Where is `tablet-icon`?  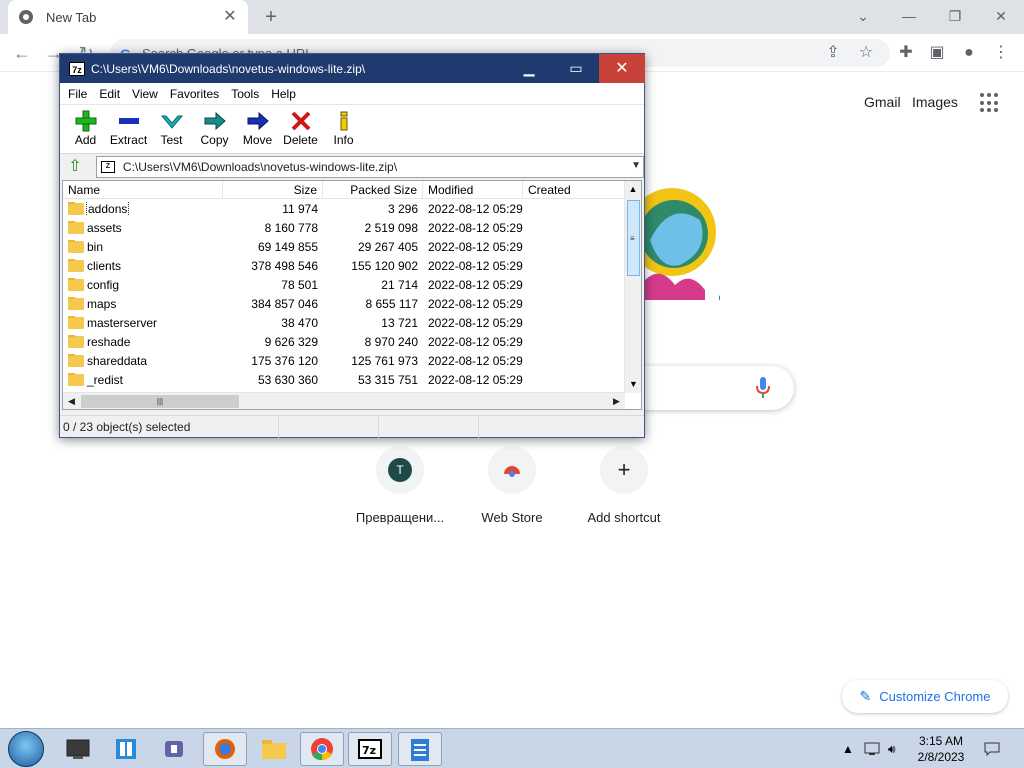 tablet-icon is located at coordinates (126, 749).